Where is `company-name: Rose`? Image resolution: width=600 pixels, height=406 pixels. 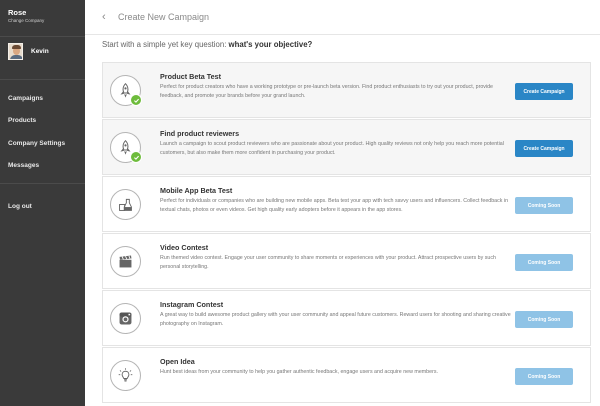
company-name: Rose is located at coordinates (17, 12).